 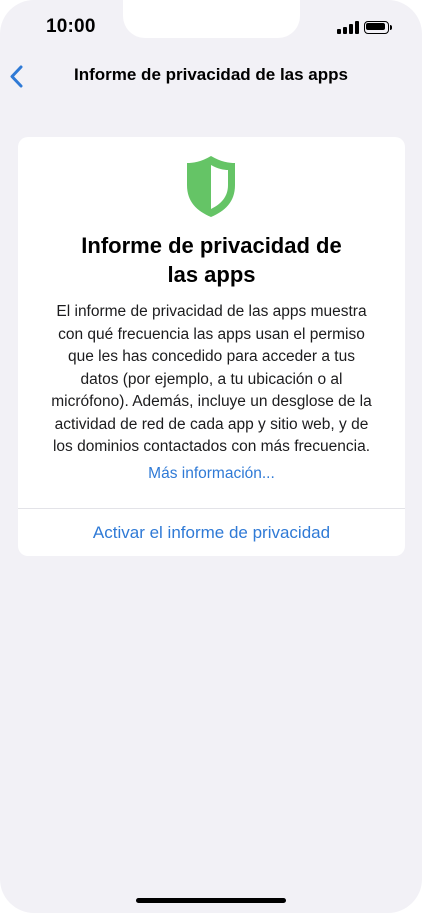 I want to click on card-title: Informe de privacidad de las apps, so click(x=211, y=260).